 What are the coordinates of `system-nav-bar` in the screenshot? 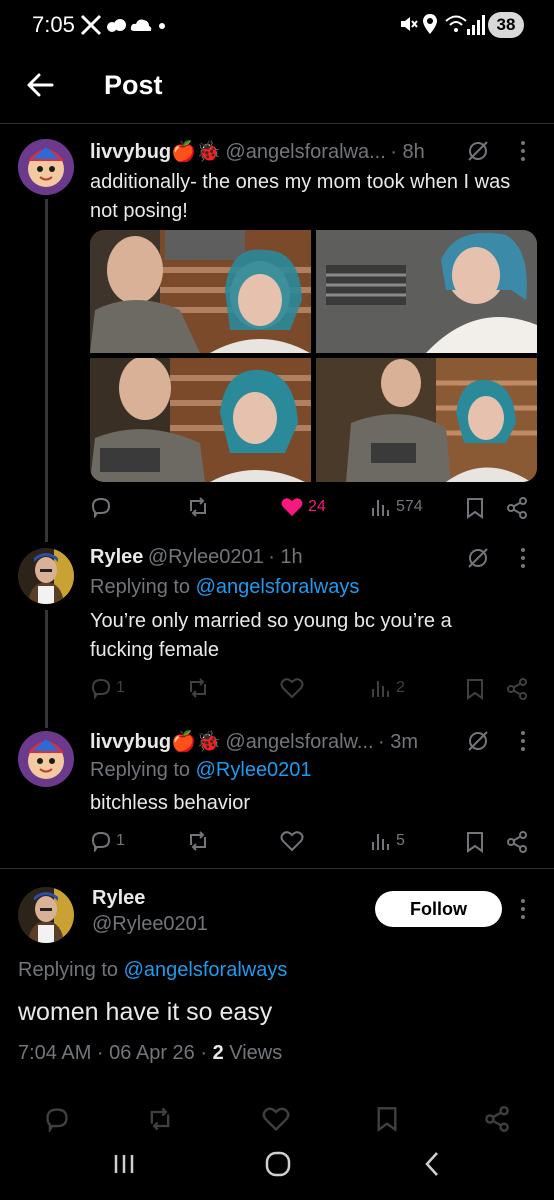 It's located at (277, 1170).